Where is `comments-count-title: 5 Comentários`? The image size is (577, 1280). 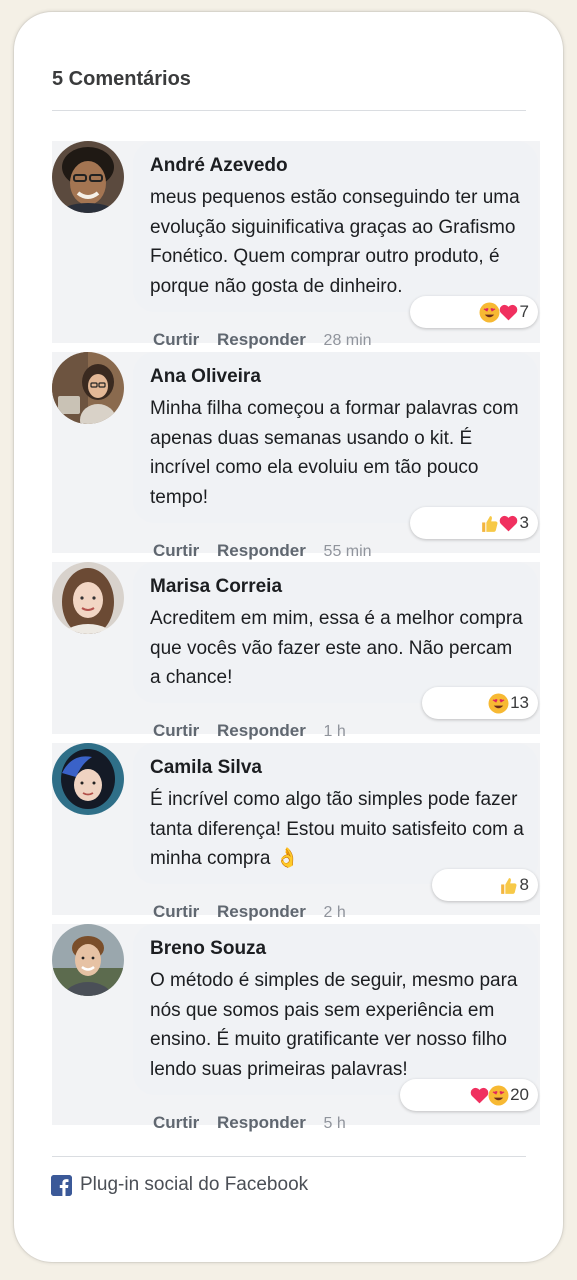
comments-count-title: 5 Comentários is located at coordinates (121, 79).